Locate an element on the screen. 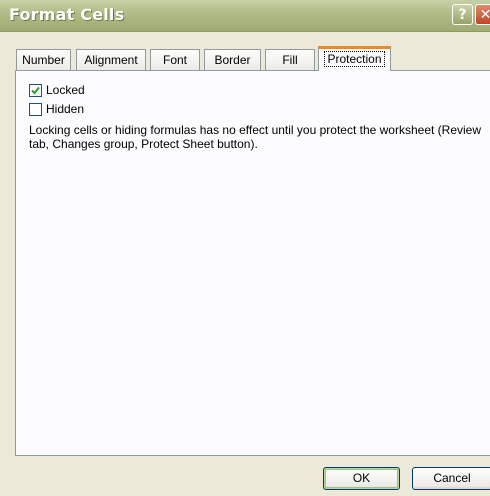 The width and height of the screenshot is (490, 496). tab-fill: Fill is located at coordinates (290, 59).